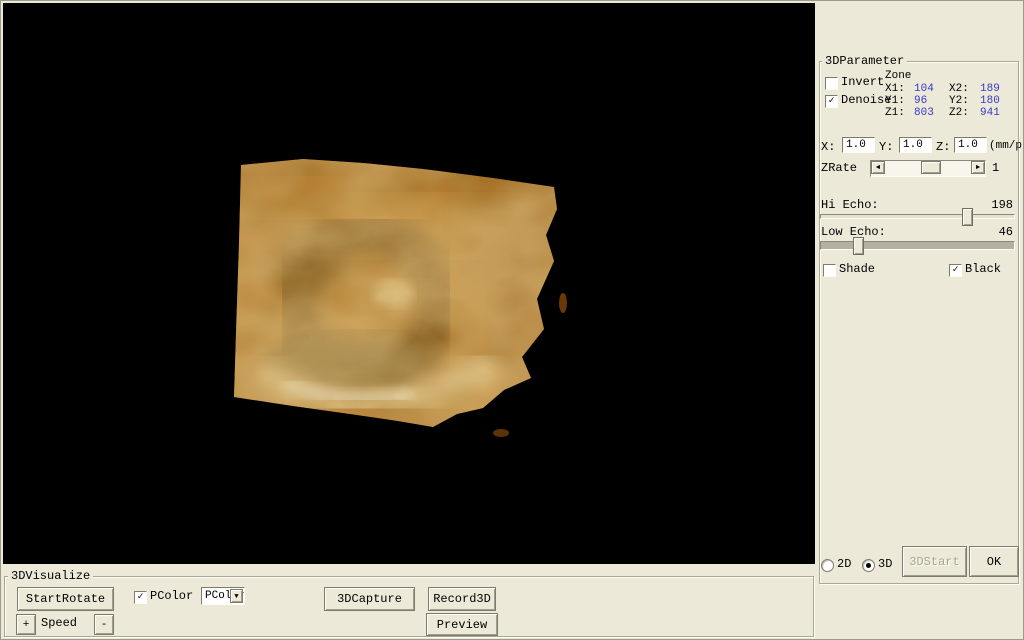 This screenshot has width=1024, height=640. Describe the element at coordinates (857, 269) in the screenshot. I see `shade-label: Shade` at that location.